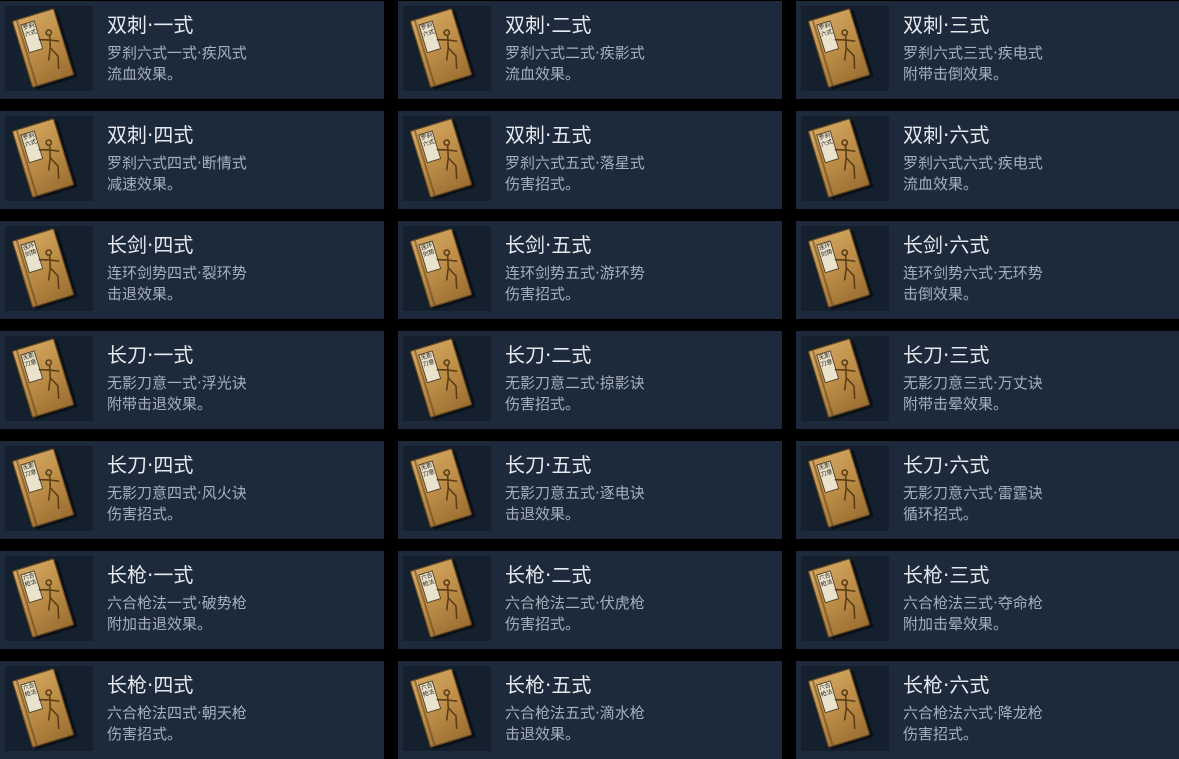 The width and height of the screenshot is (1179, 759). I want to click on skill-card: 罗刹六式 双刺·一式 罗刹六式一式·疾风式 流血效果。, so click(192, 50).